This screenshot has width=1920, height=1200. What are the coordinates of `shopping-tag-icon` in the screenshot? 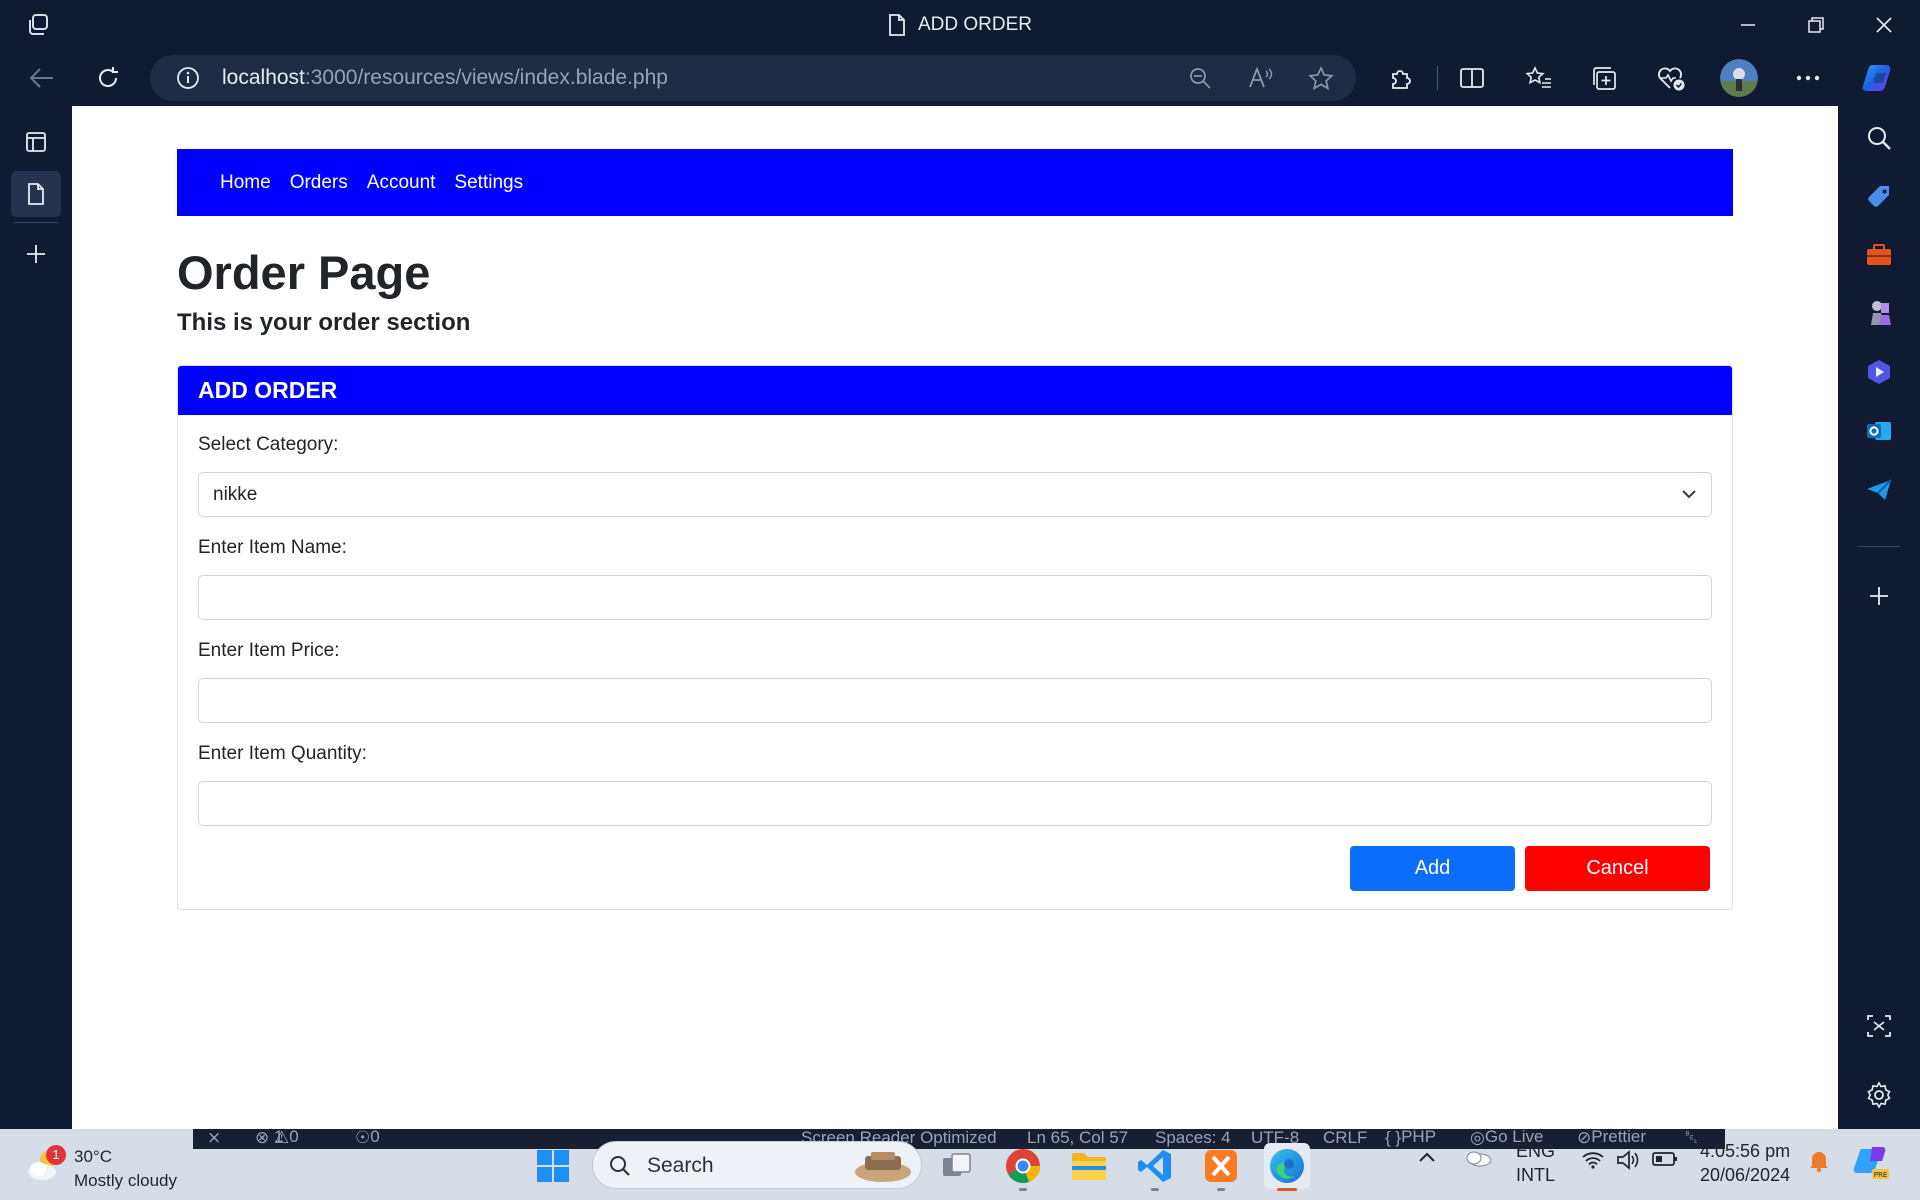 It's located at (1879, 197).